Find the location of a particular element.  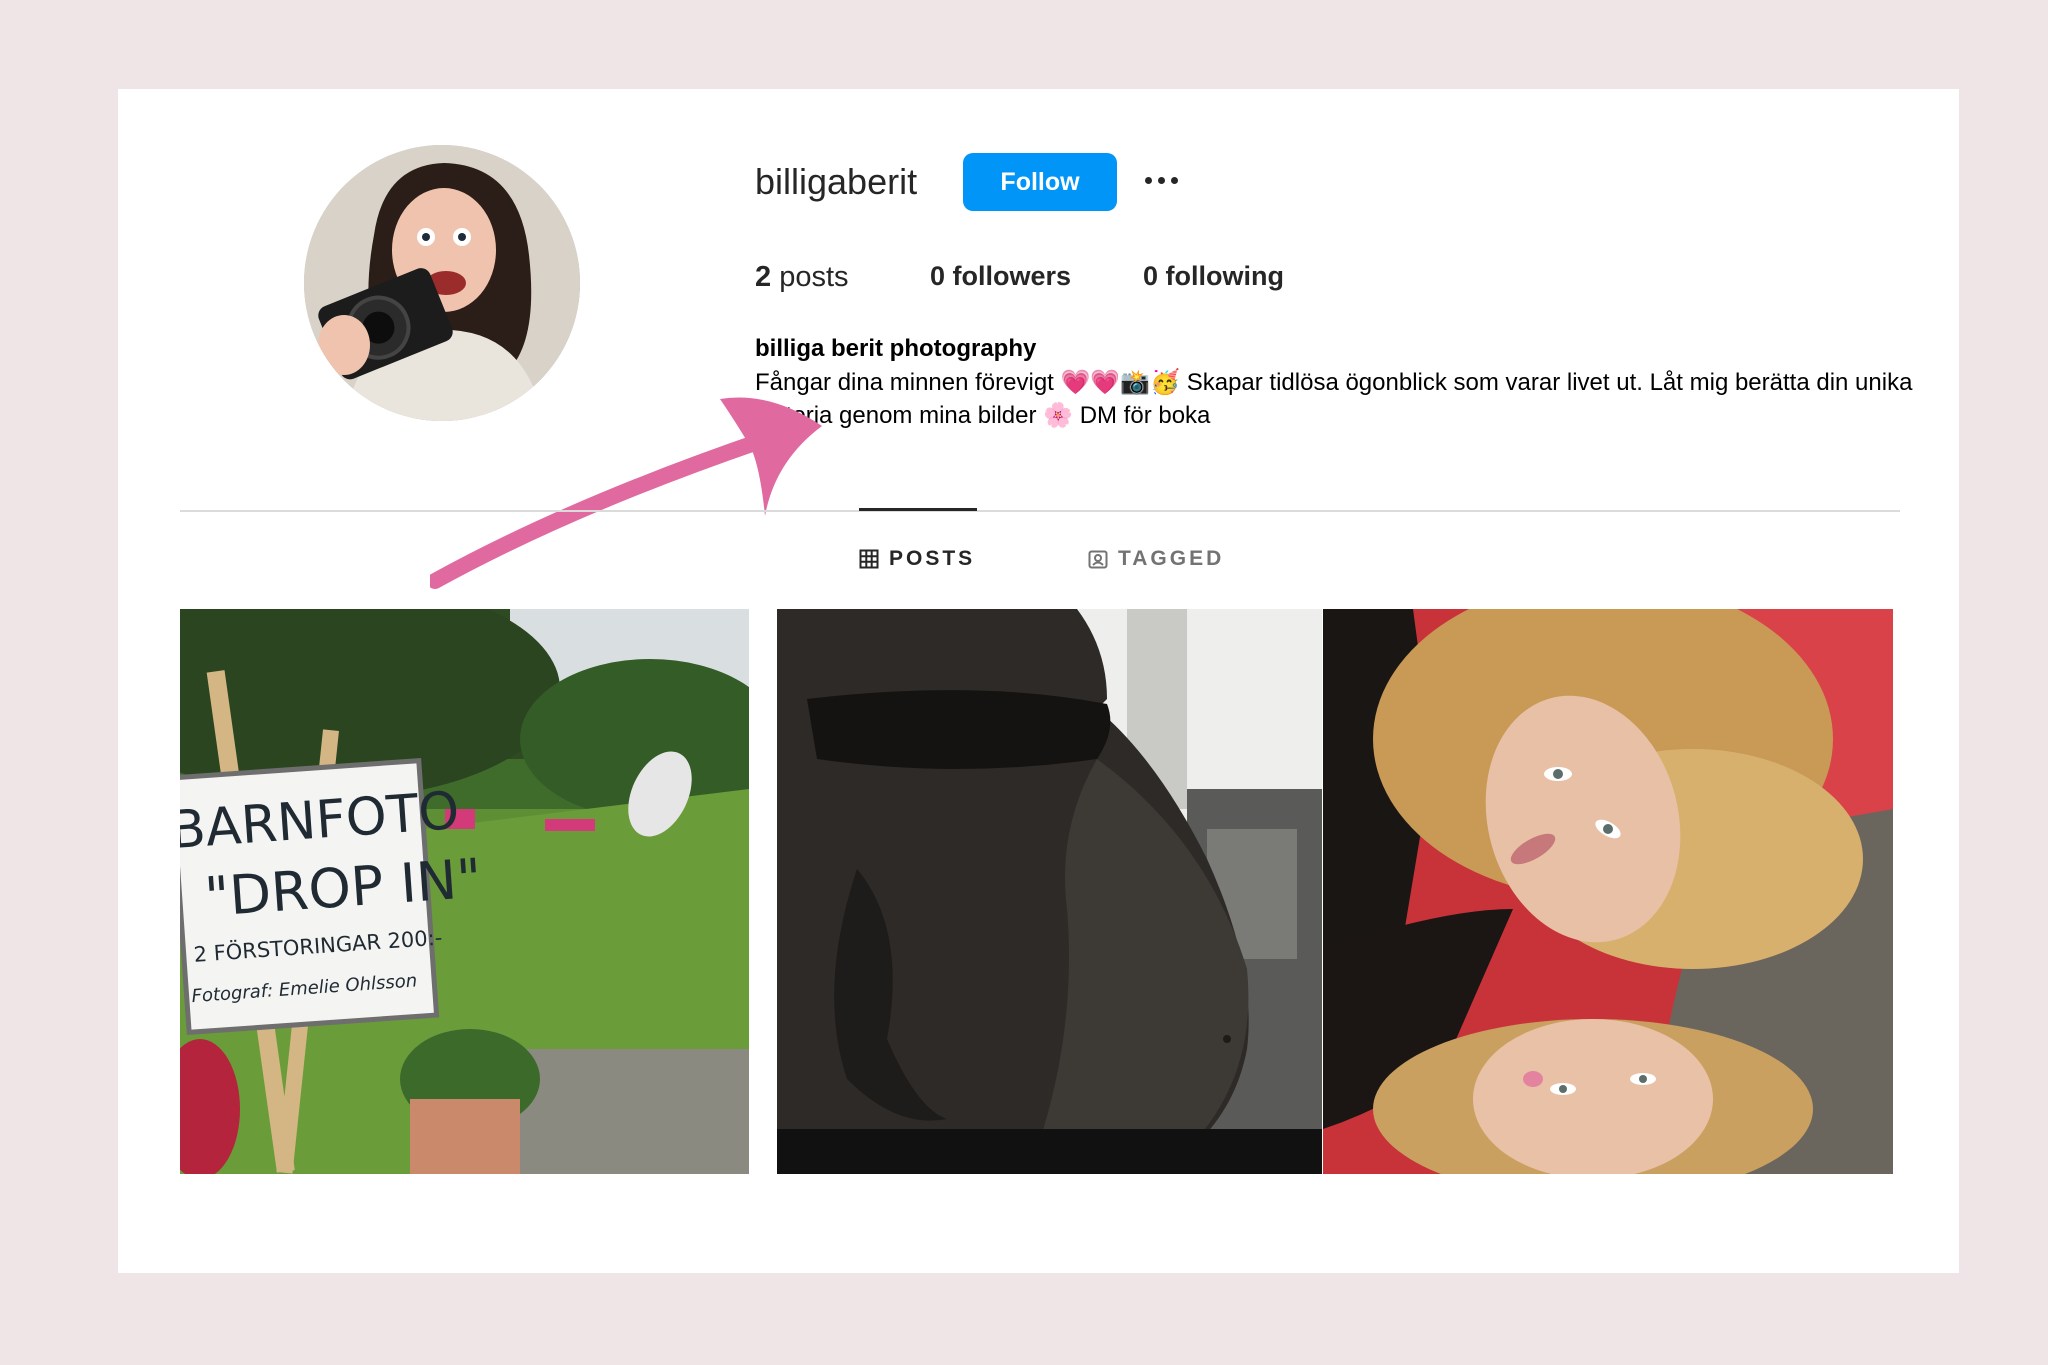

stat-posts: 2 posts is located at coordinates (842, 277).